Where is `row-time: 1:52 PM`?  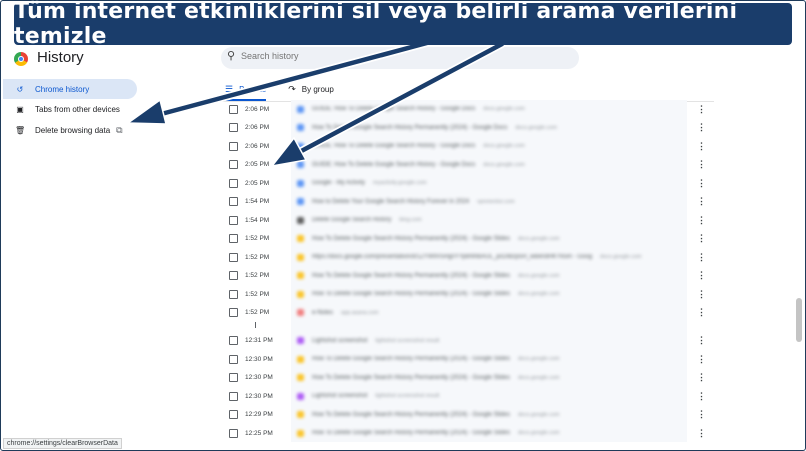 row-time: 1:52 PM is located at coordinates (257, 238).